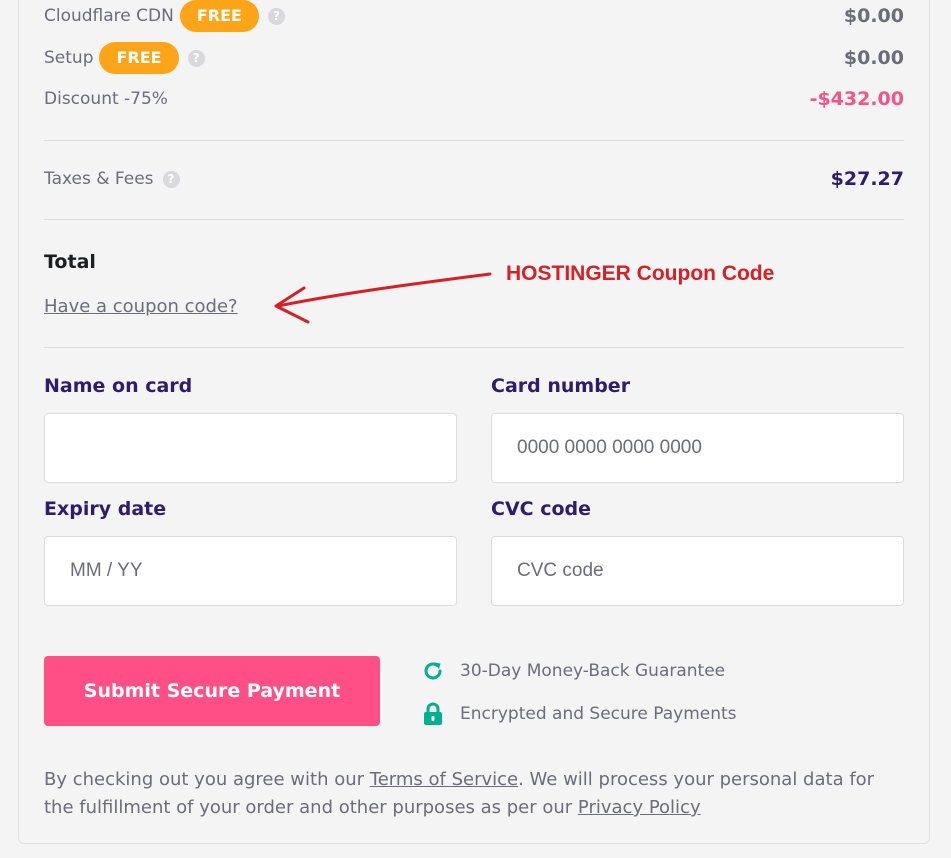 This screenshot has height=858, width=951. What do you see at coordinates (856, 99) in the screenshot?
I see `discount-amount: -$432.00` at bounding box center [856, 99].